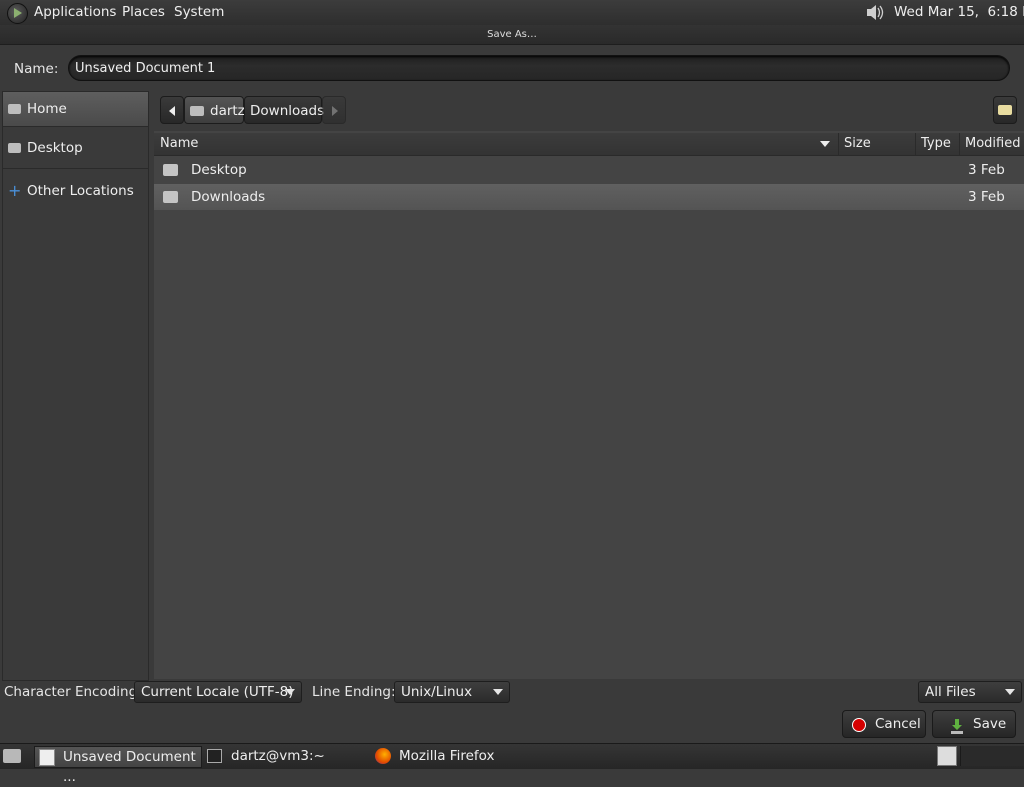 Image resolution: width=1024 pixels, height=787 pixels. I want to click on sidebar-item-home: Home, so click(75, 109).